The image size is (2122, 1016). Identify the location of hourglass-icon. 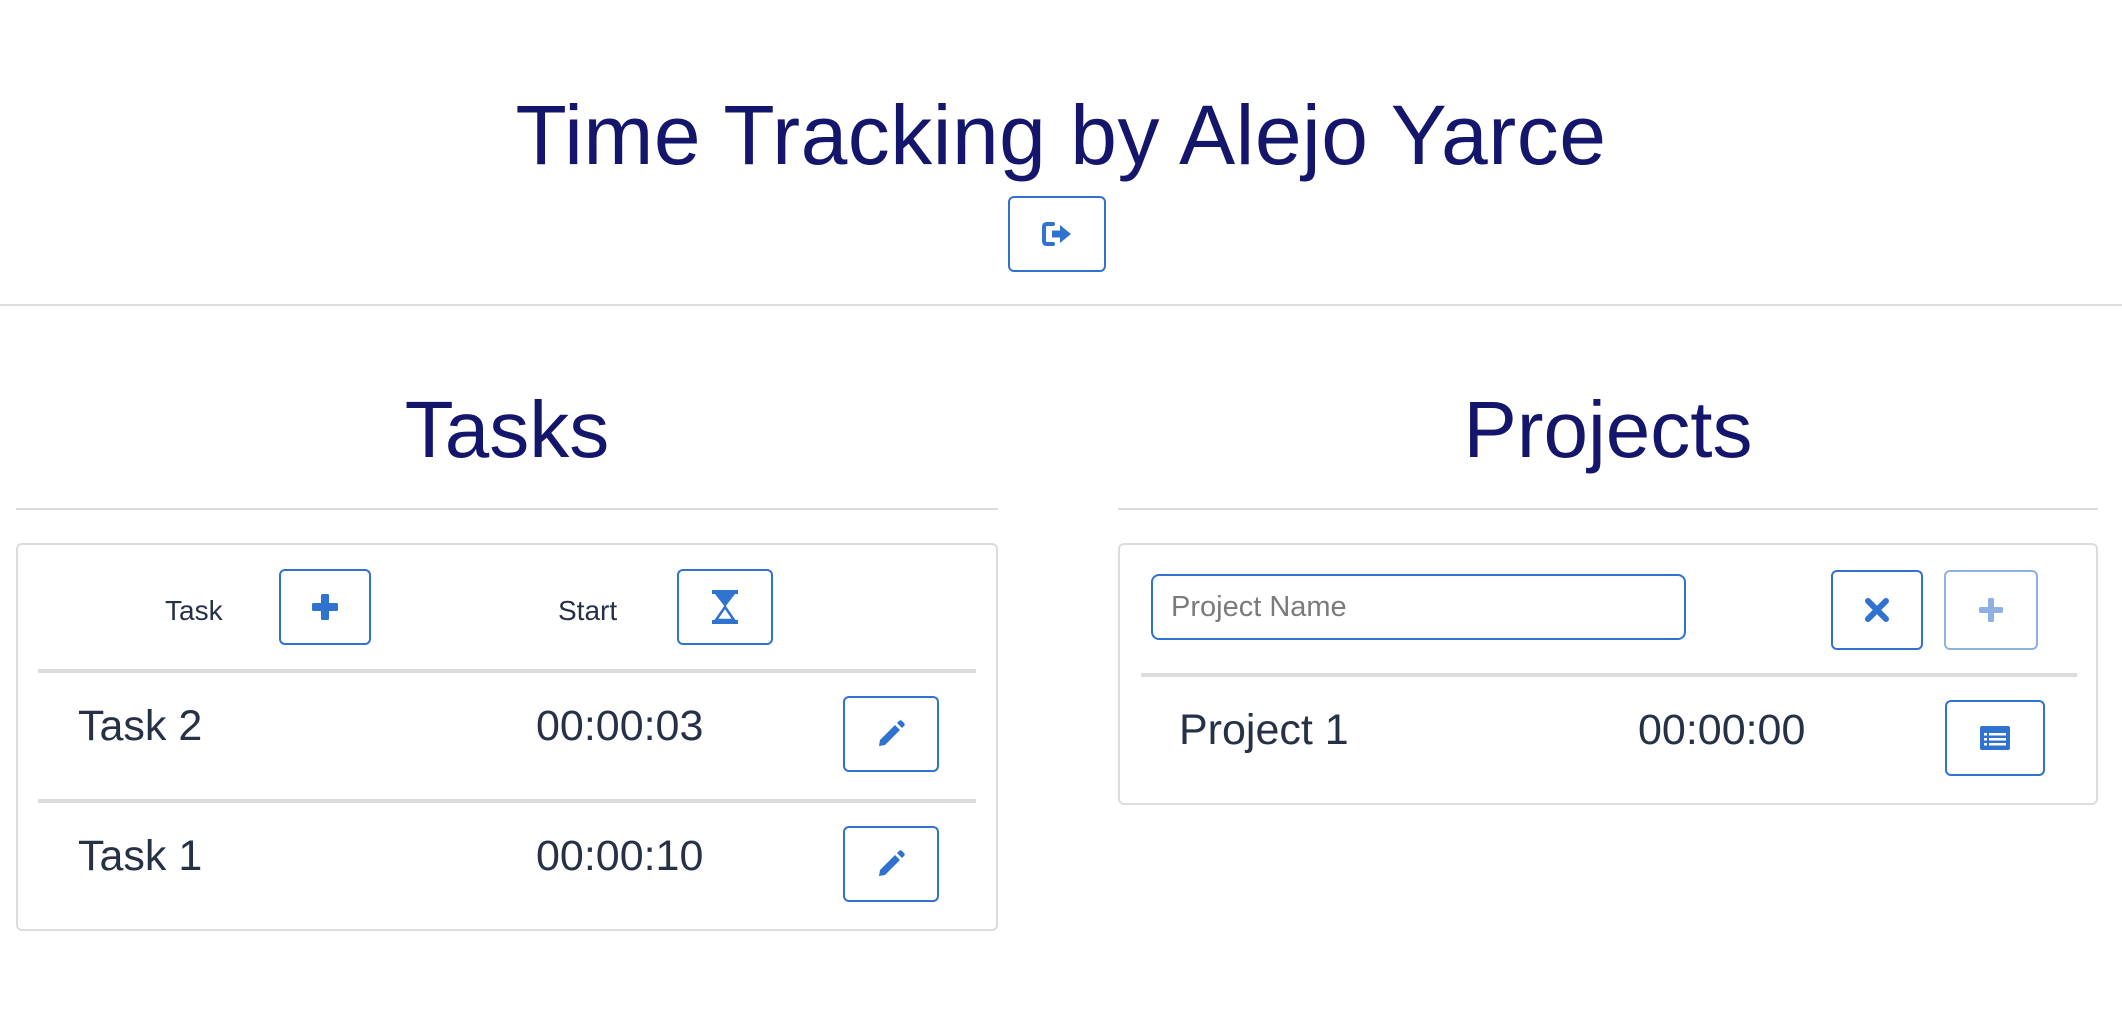
(725, 607).